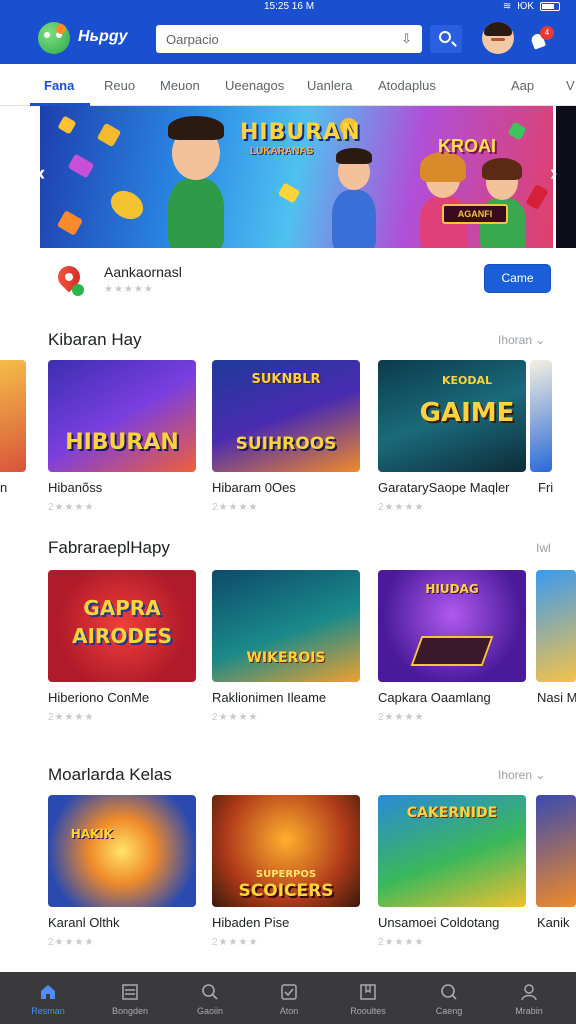 This screenshot has width=576, height=1024. I want to click on next-banner-preview, so click(566, 177).